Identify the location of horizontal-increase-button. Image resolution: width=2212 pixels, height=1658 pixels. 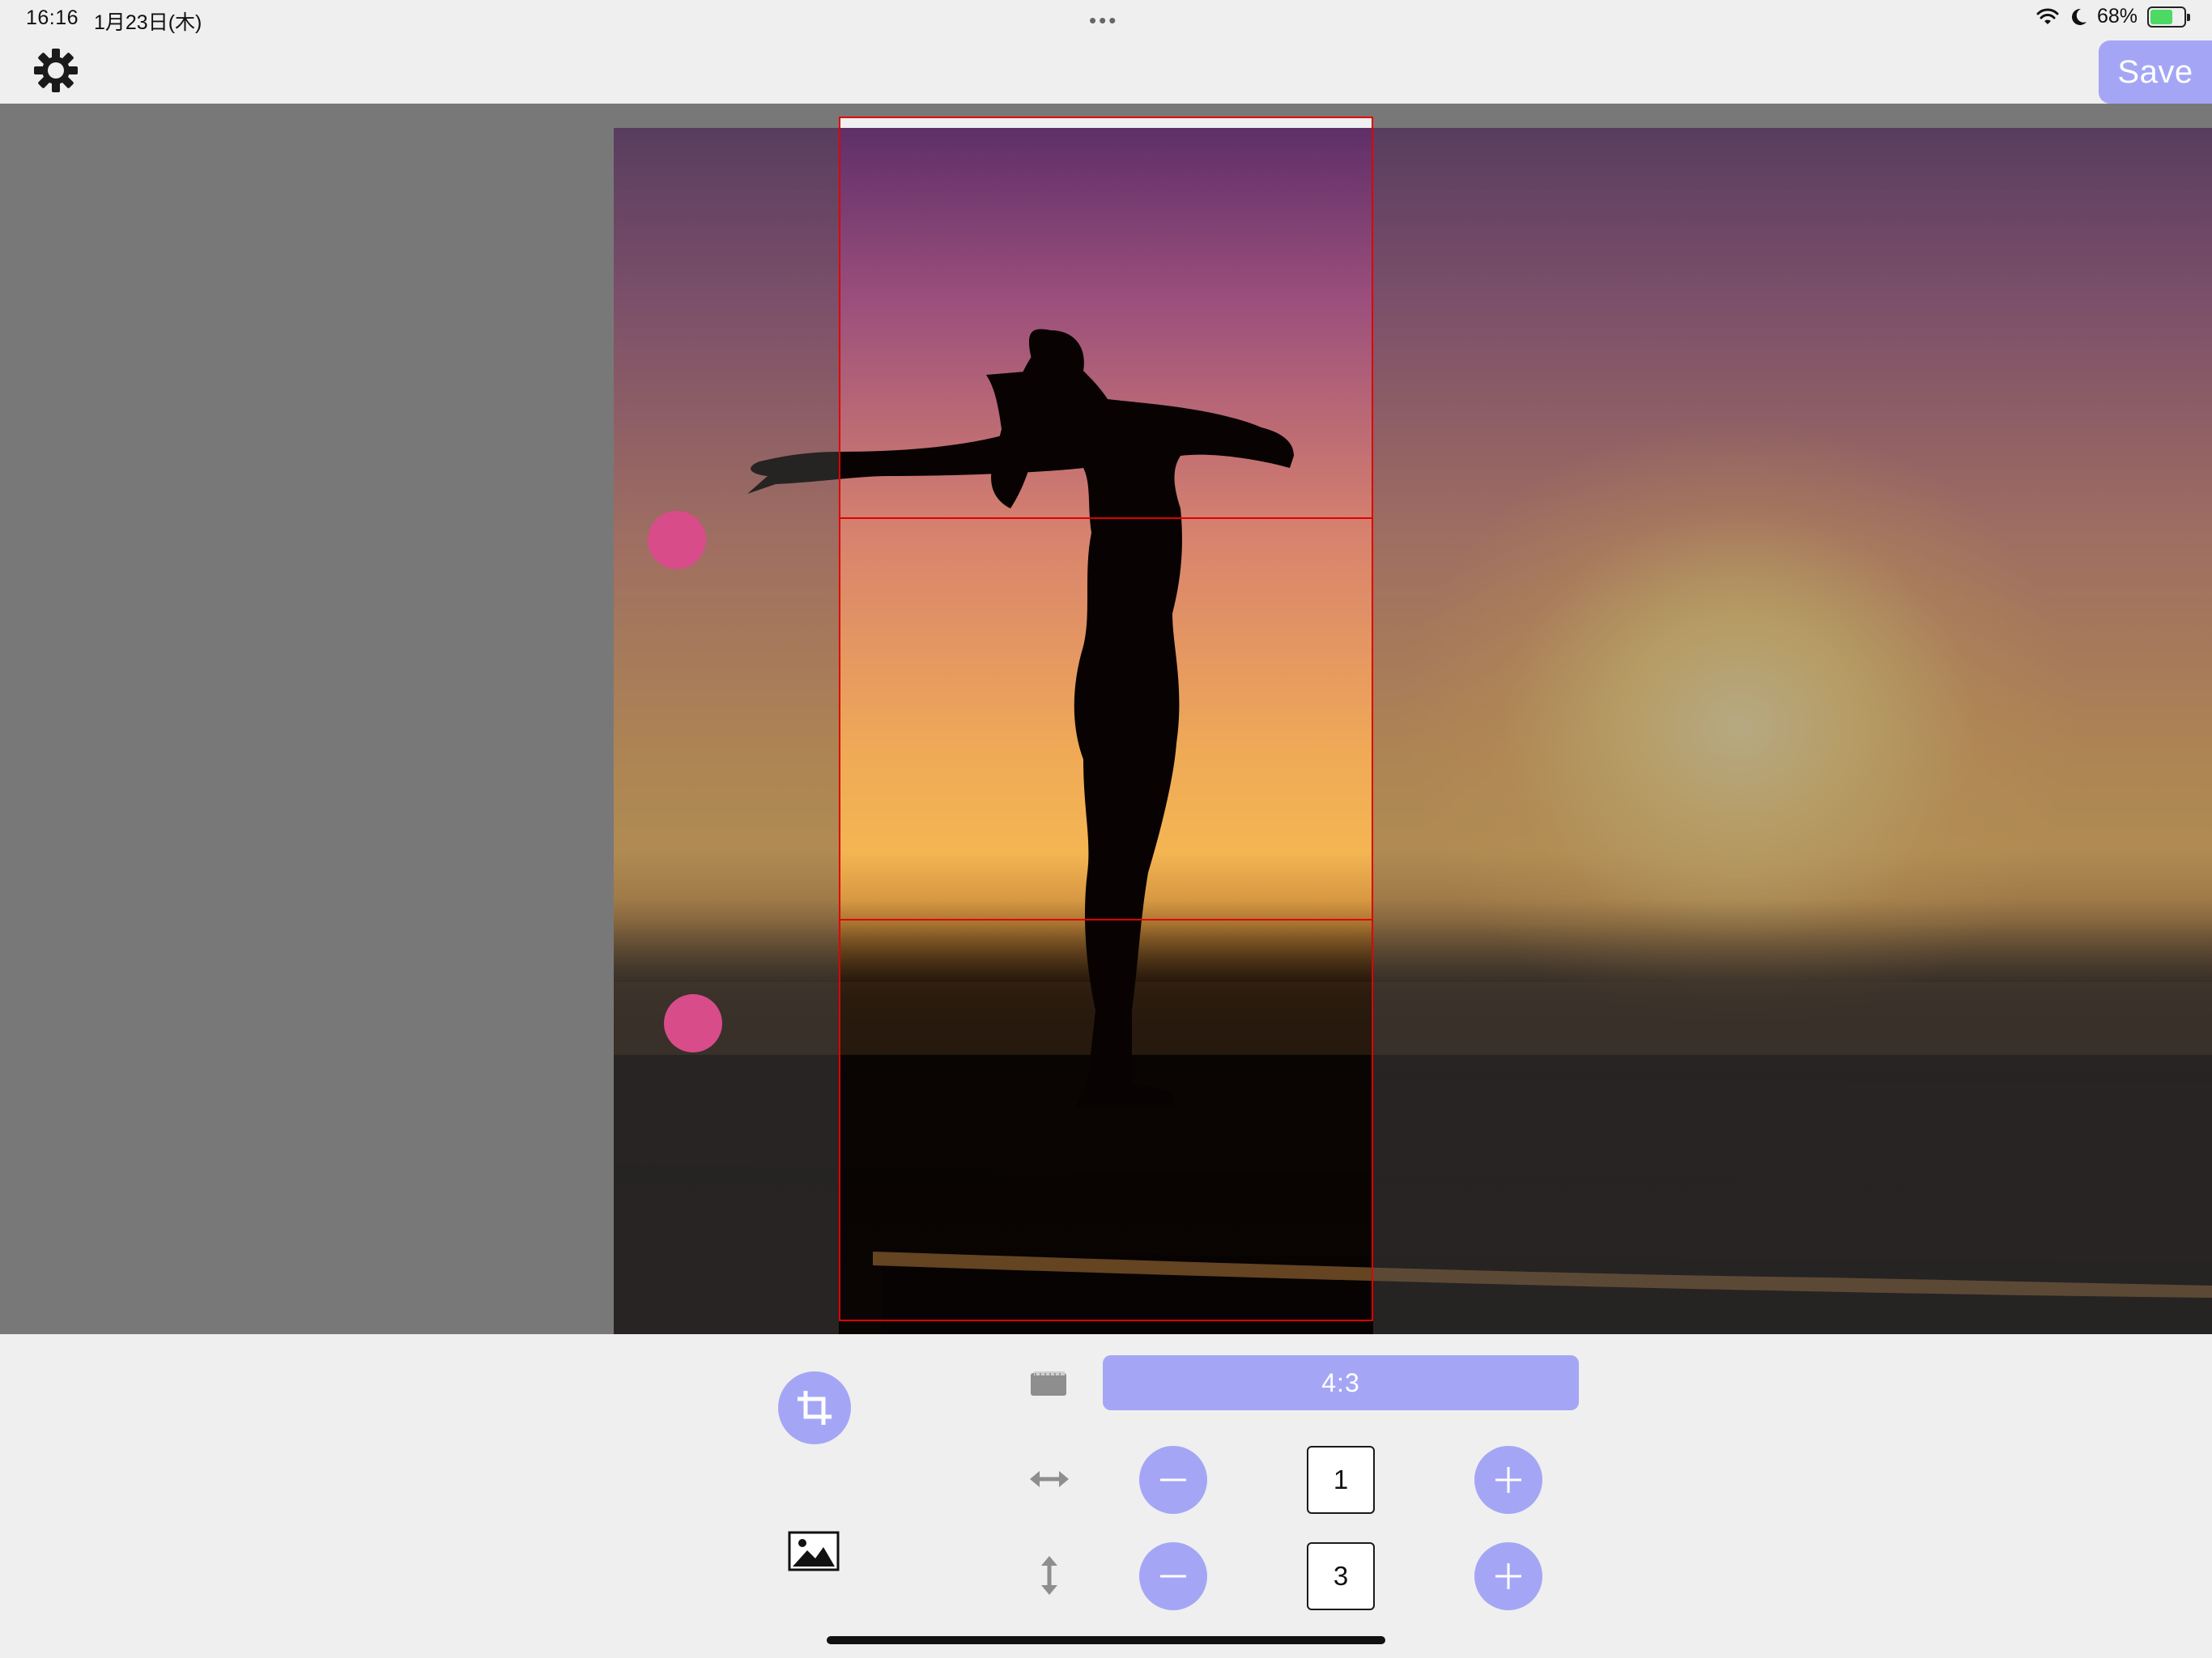
(1508, 1480).